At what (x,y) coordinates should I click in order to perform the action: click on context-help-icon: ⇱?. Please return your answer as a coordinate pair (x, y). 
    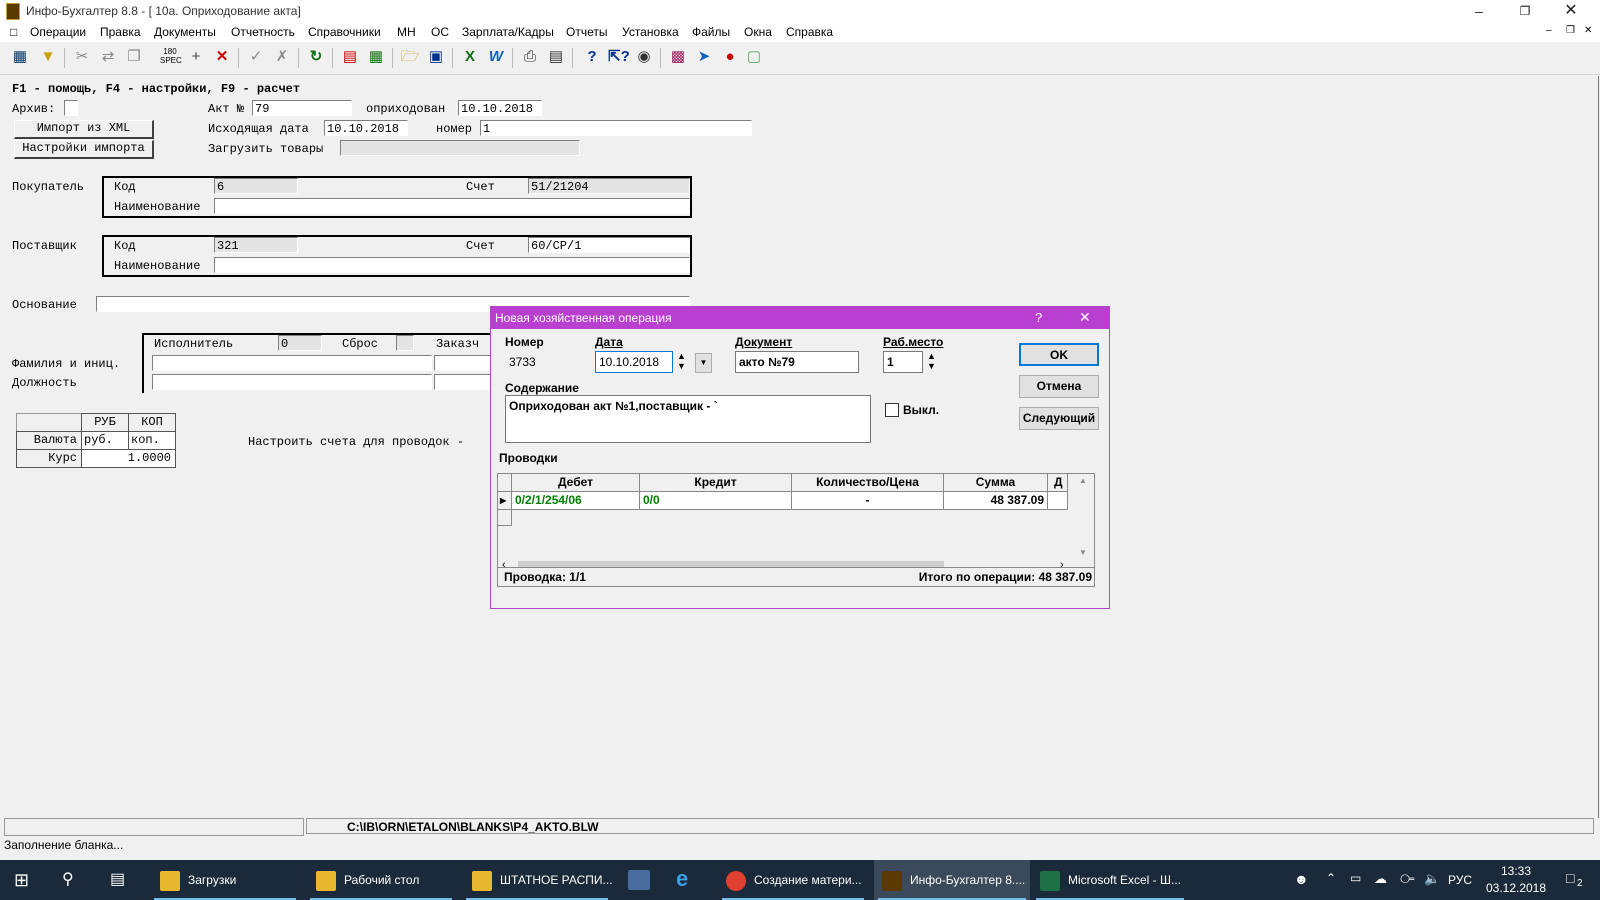
    Looking at the image, I should click on (619, 57).